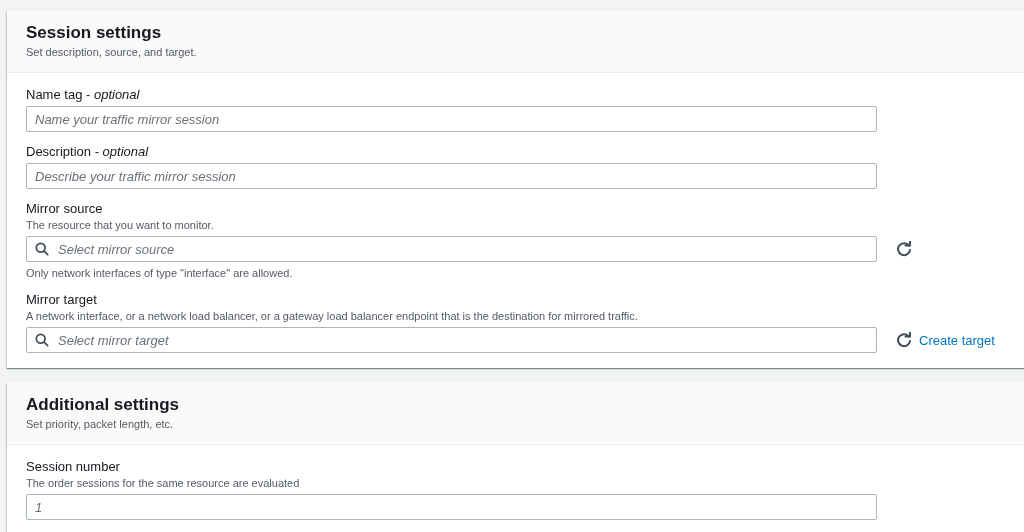 The width and height of the screenshot is (1024, 532). Describe the element at coordinates (100, 424) in the screenshot. I see `section-description: Set priority, packet length, etc.` at that location.